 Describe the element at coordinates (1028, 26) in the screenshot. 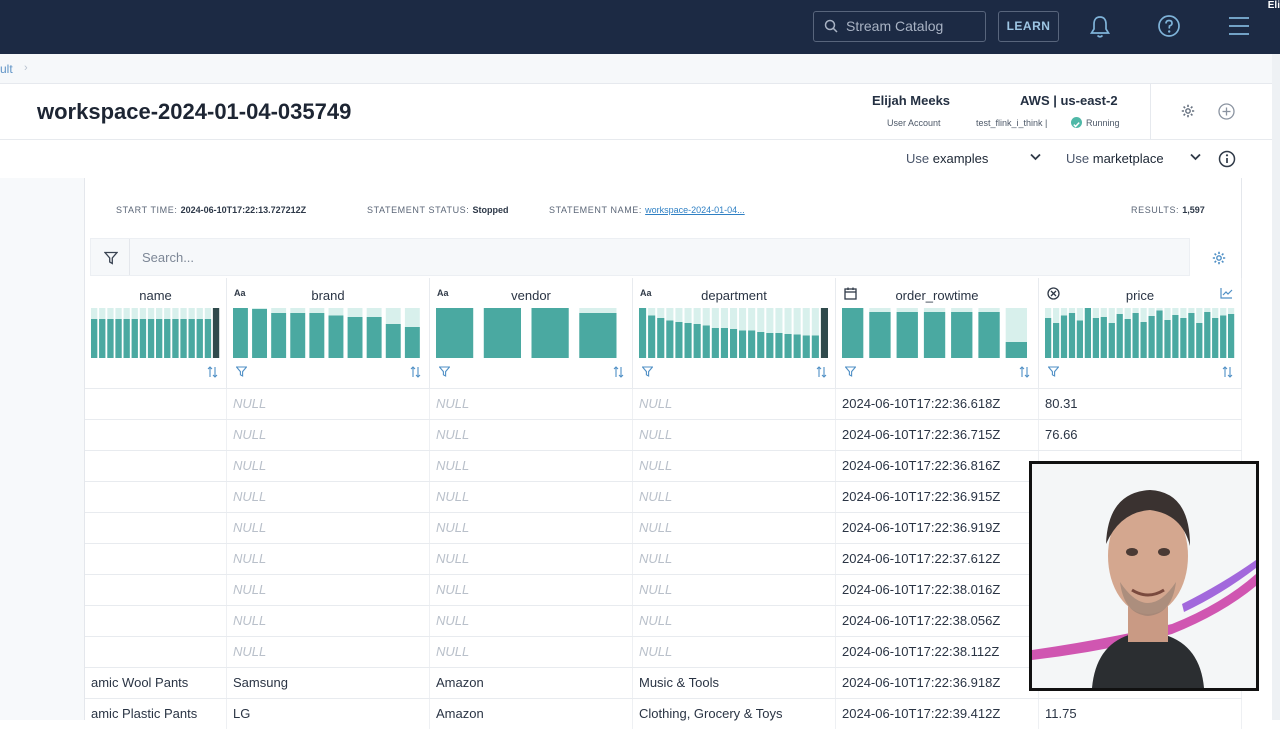

I see `learn-button: LEARN` at that location.